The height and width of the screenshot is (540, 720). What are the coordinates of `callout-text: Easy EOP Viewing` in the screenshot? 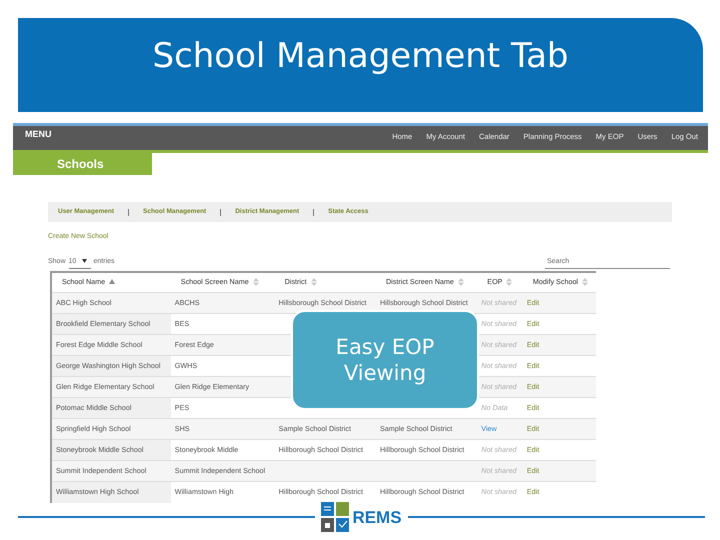 It's located at (385, 360).